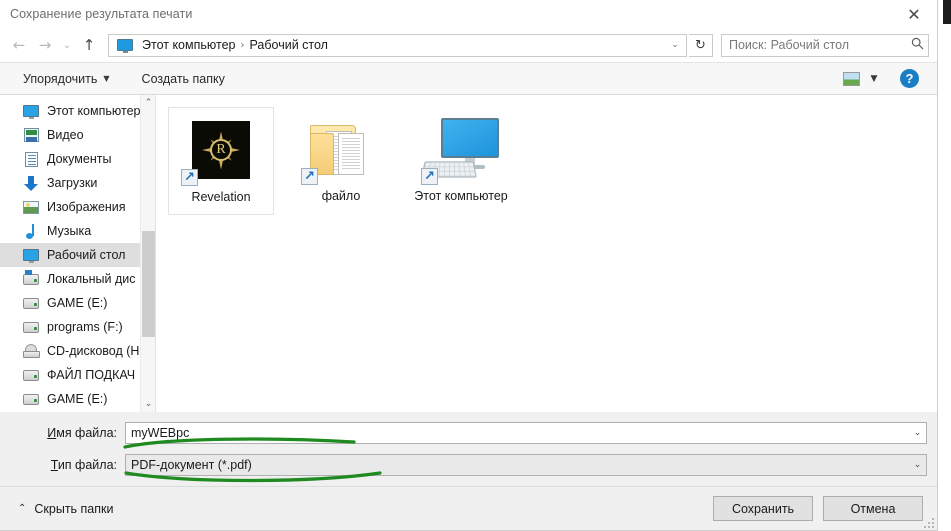 The width and height of the screenshot is (951, 531). Describe the element at coordinates (148, 404) in the screenshot. I see `scroll-down-icon: ⌄` at that location.